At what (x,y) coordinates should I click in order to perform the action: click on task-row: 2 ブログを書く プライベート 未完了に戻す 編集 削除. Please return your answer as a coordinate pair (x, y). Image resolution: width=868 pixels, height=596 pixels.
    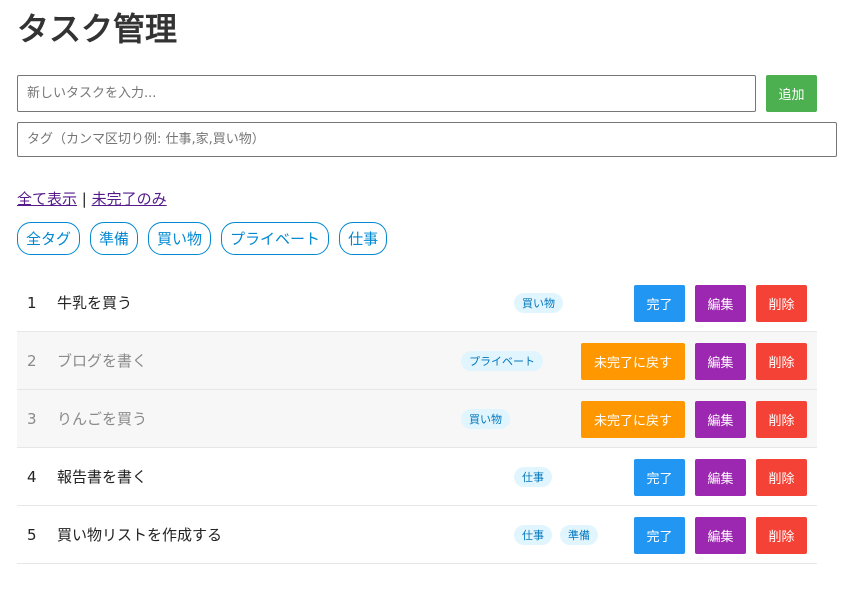
    Looking at the image, I should click on (417, 361).